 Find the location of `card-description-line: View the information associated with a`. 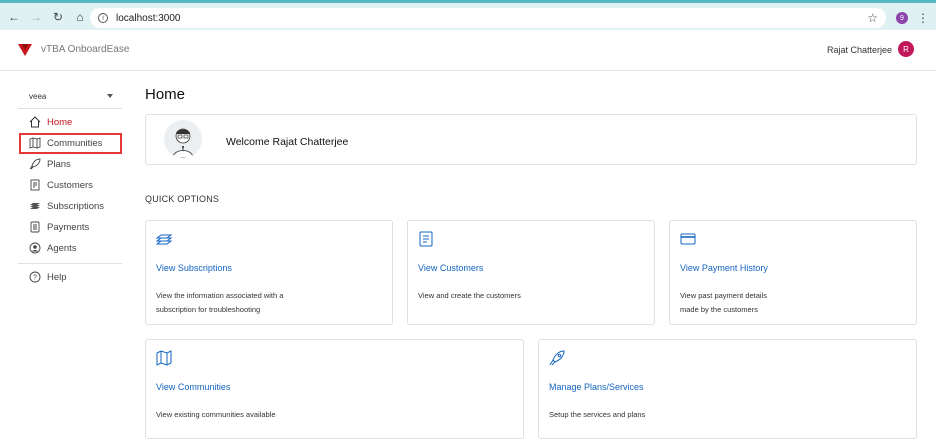

card-description-line: View the information associated with a is located at coordinates (220, 295).